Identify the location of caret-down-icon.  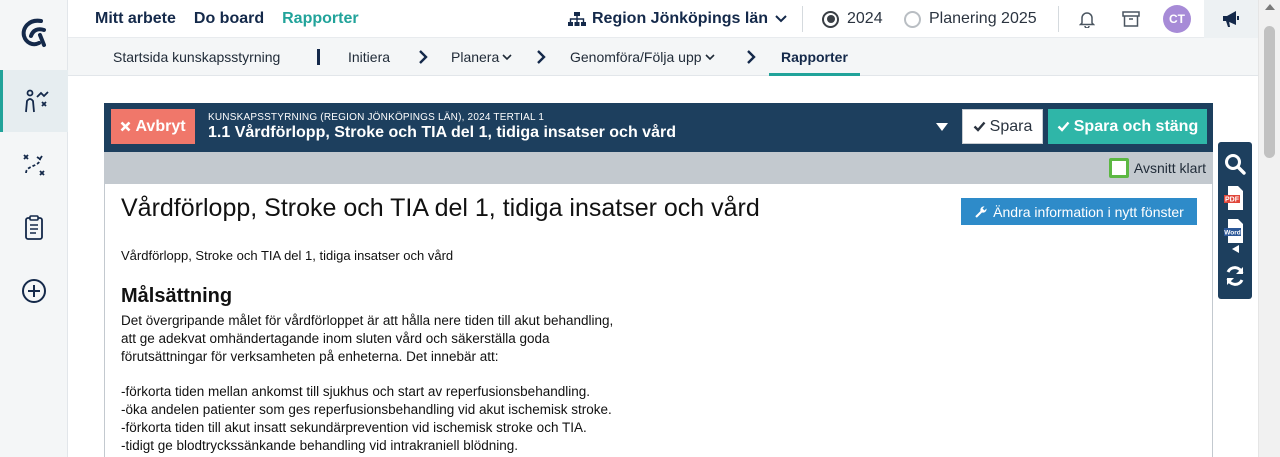
(942, 127).